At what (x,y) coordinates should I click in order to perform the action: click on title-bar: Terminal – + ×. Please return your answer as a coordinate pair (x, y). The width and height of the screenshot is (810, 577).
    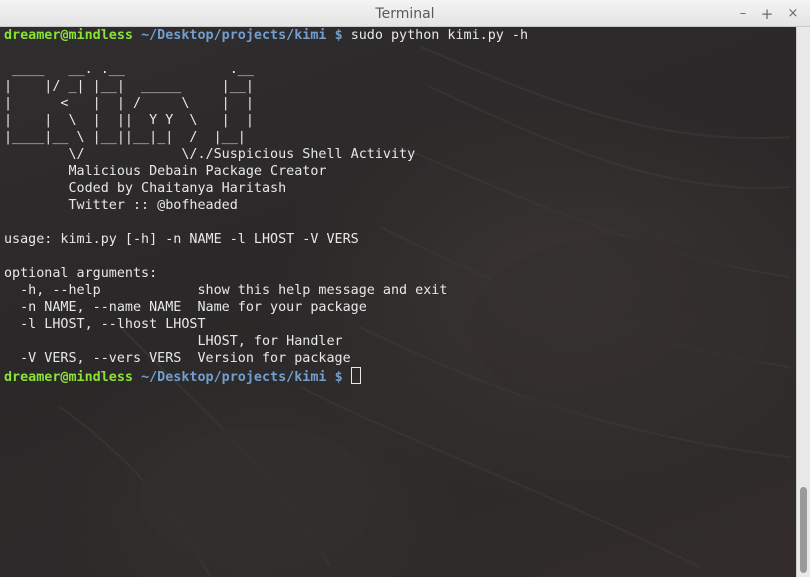
    Looking at the image, I should click on (405, 13).